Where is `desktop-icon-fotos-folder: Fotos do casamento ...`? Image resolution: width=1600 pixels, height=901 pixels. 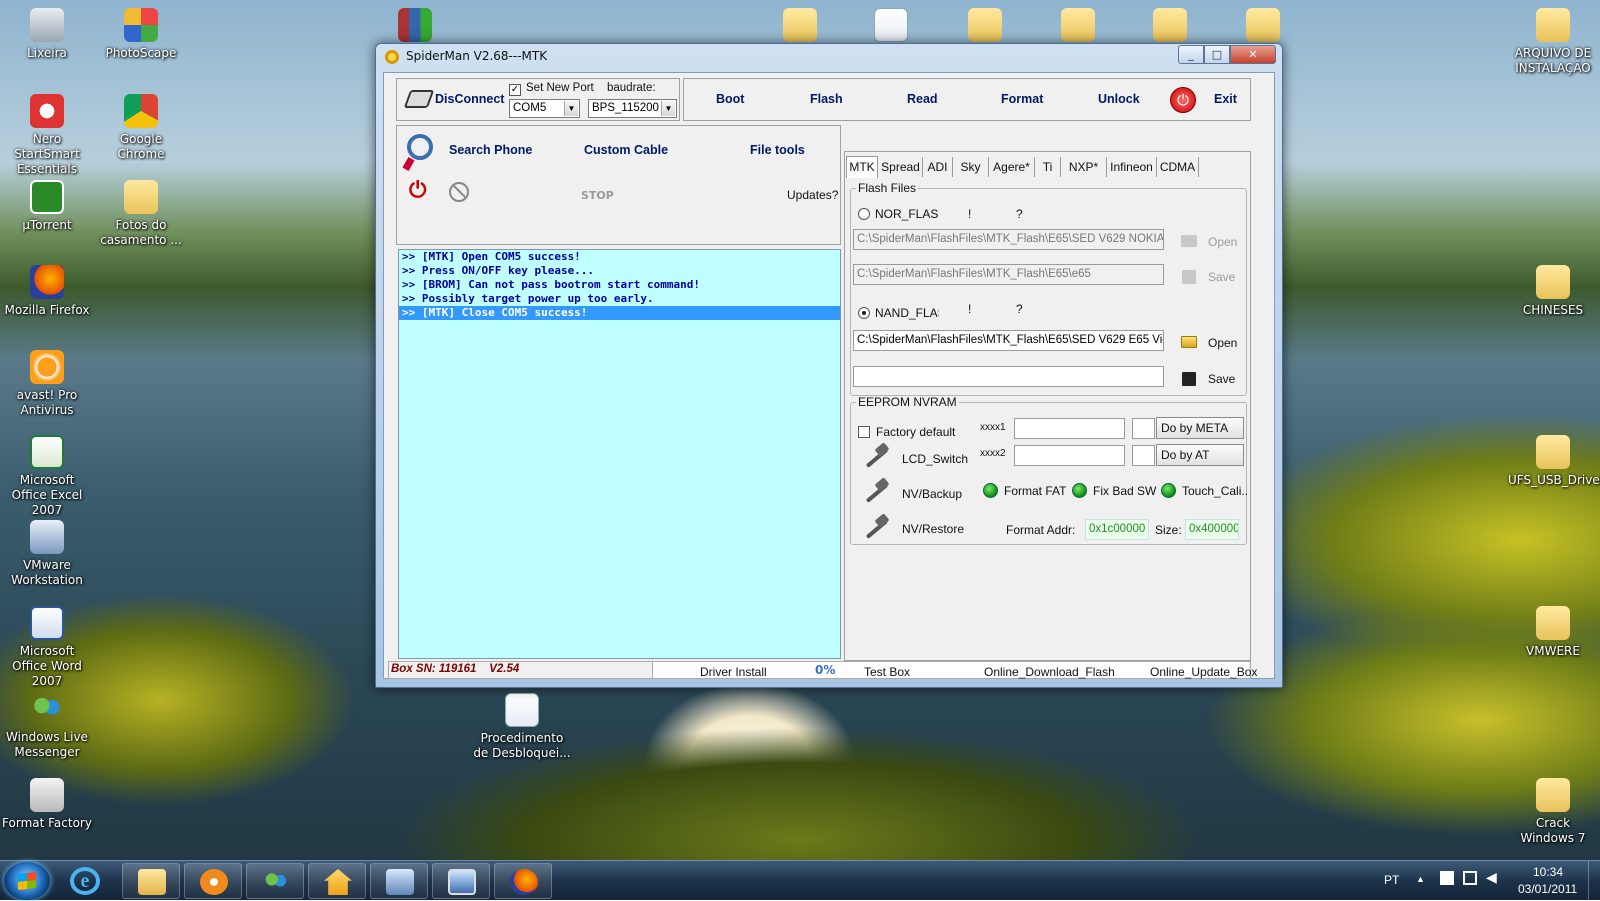
desktop-icon-fotos-folder: Fotos do casamento ... is located at coordinates (141, 214).